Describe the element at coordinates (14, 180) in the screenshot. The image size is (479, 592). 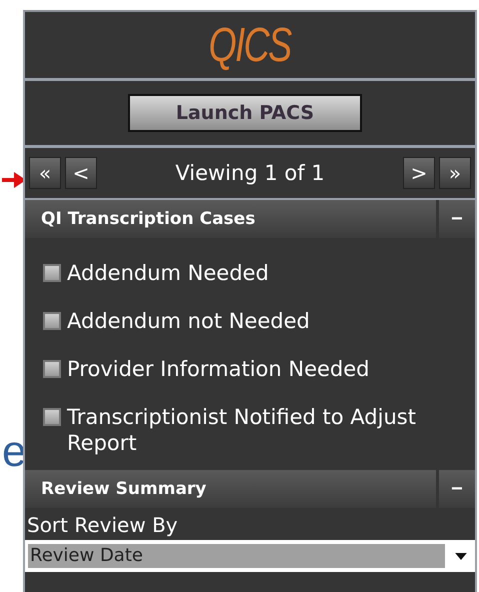
I see `arrow-icon` at that location.